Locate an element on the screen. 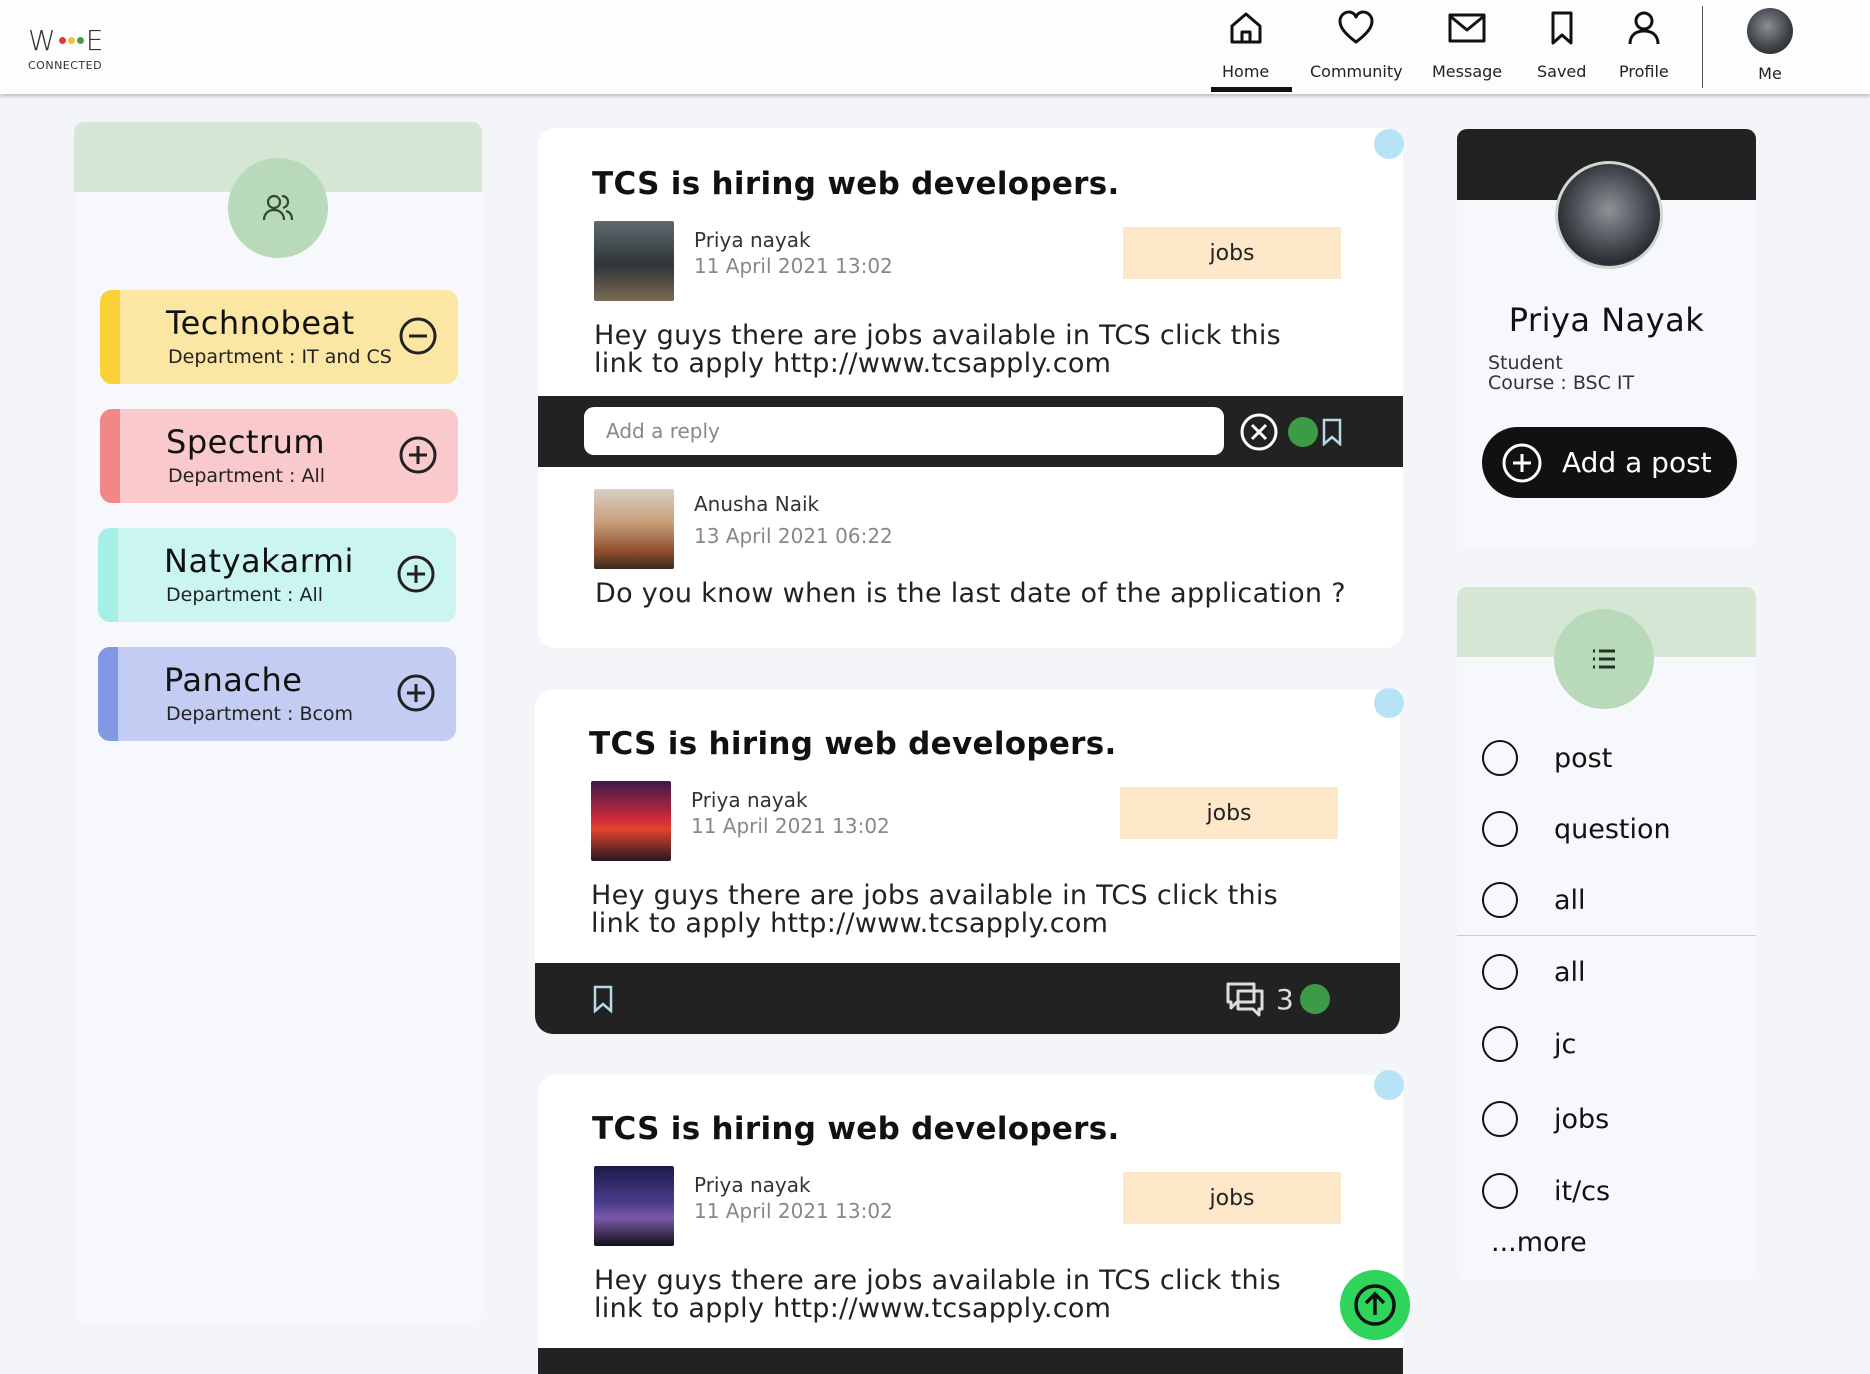 The width and height of the screenshot is (1870, 1374). nav-profile: Profile is located at coordinates (1644, 44).